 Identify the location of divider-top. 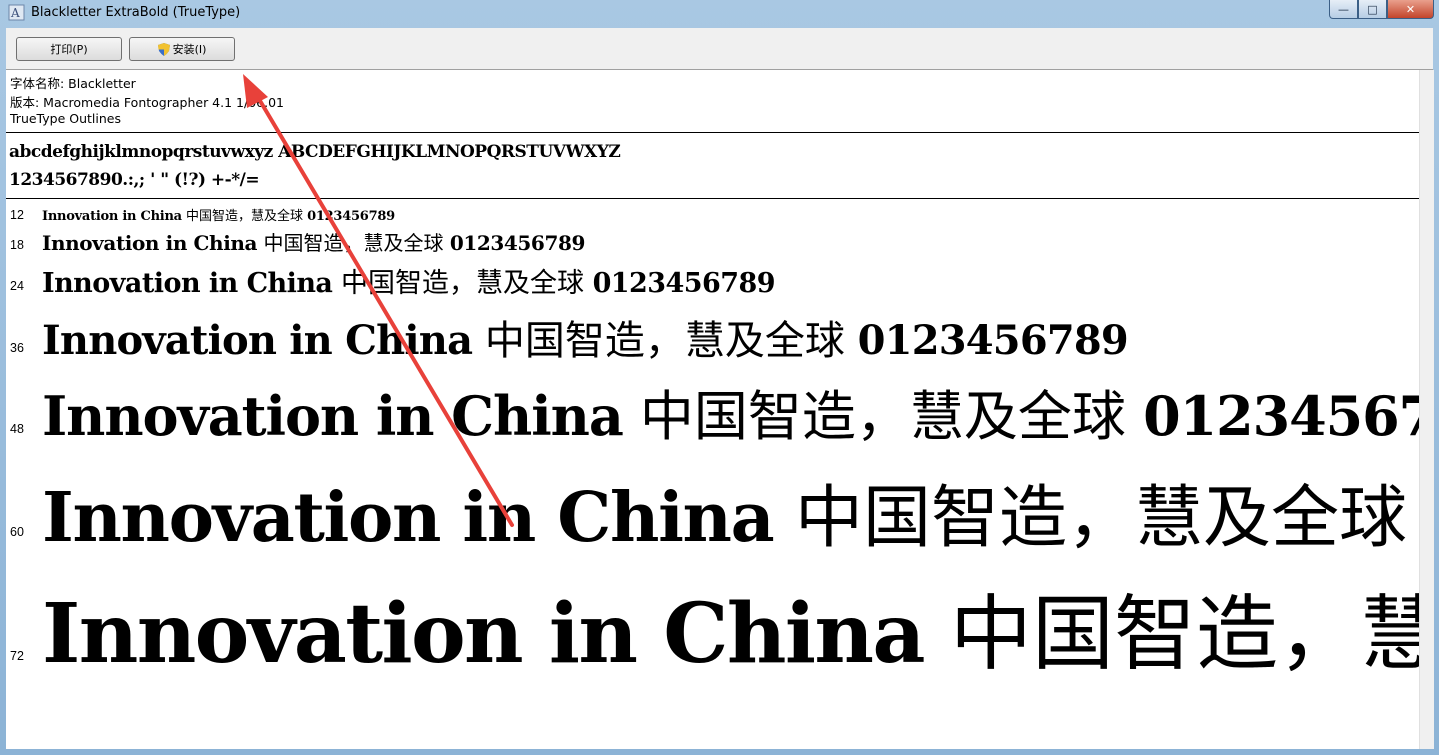
(712, 132).